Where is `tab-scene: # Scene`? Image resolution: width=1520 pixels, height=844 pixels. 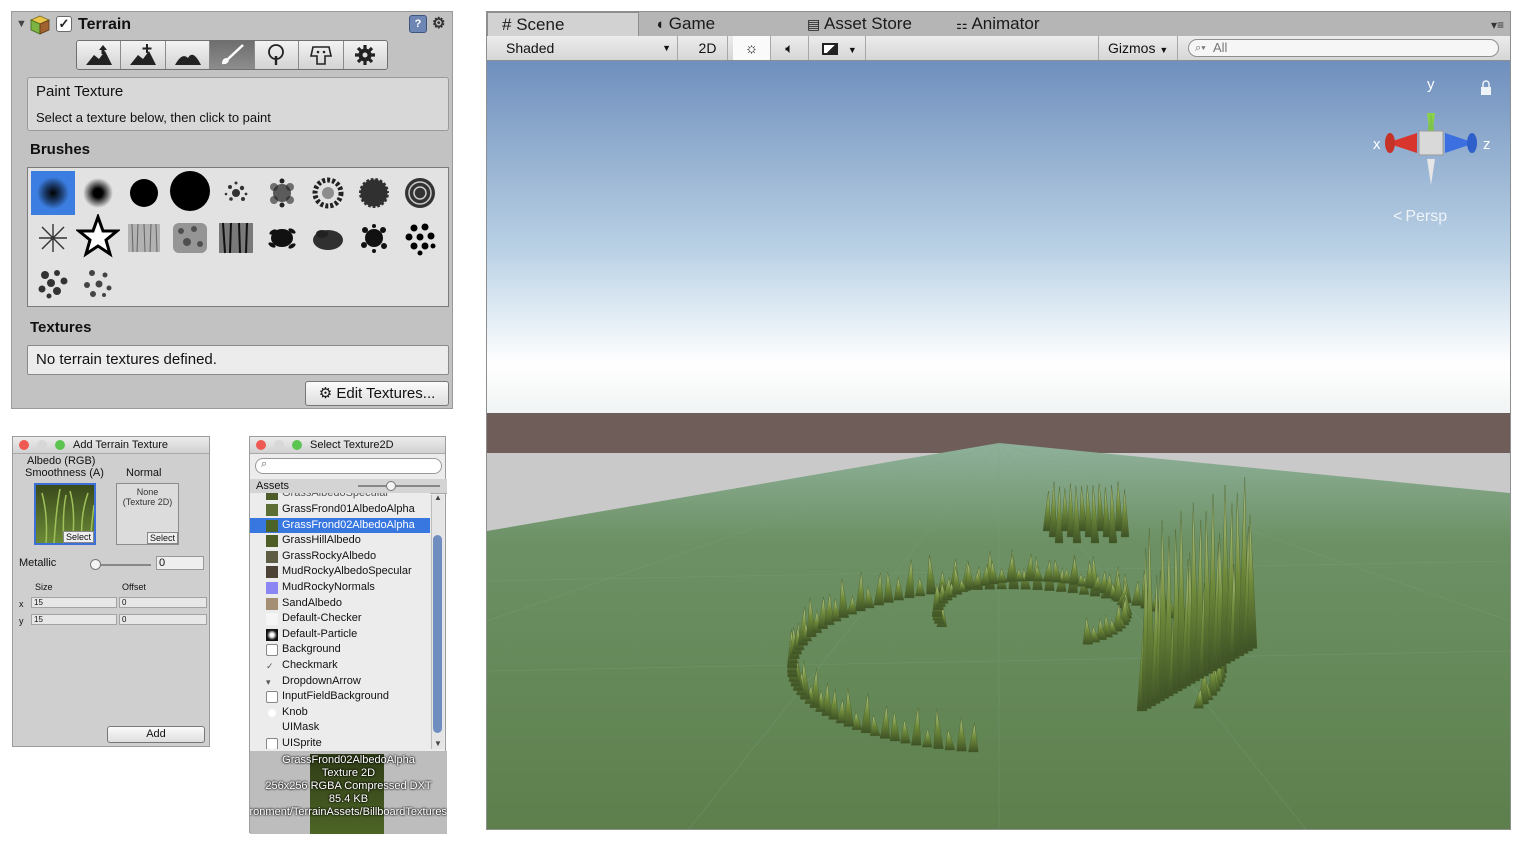
tab-scene: # Scene is located at coordinates (563, 24).